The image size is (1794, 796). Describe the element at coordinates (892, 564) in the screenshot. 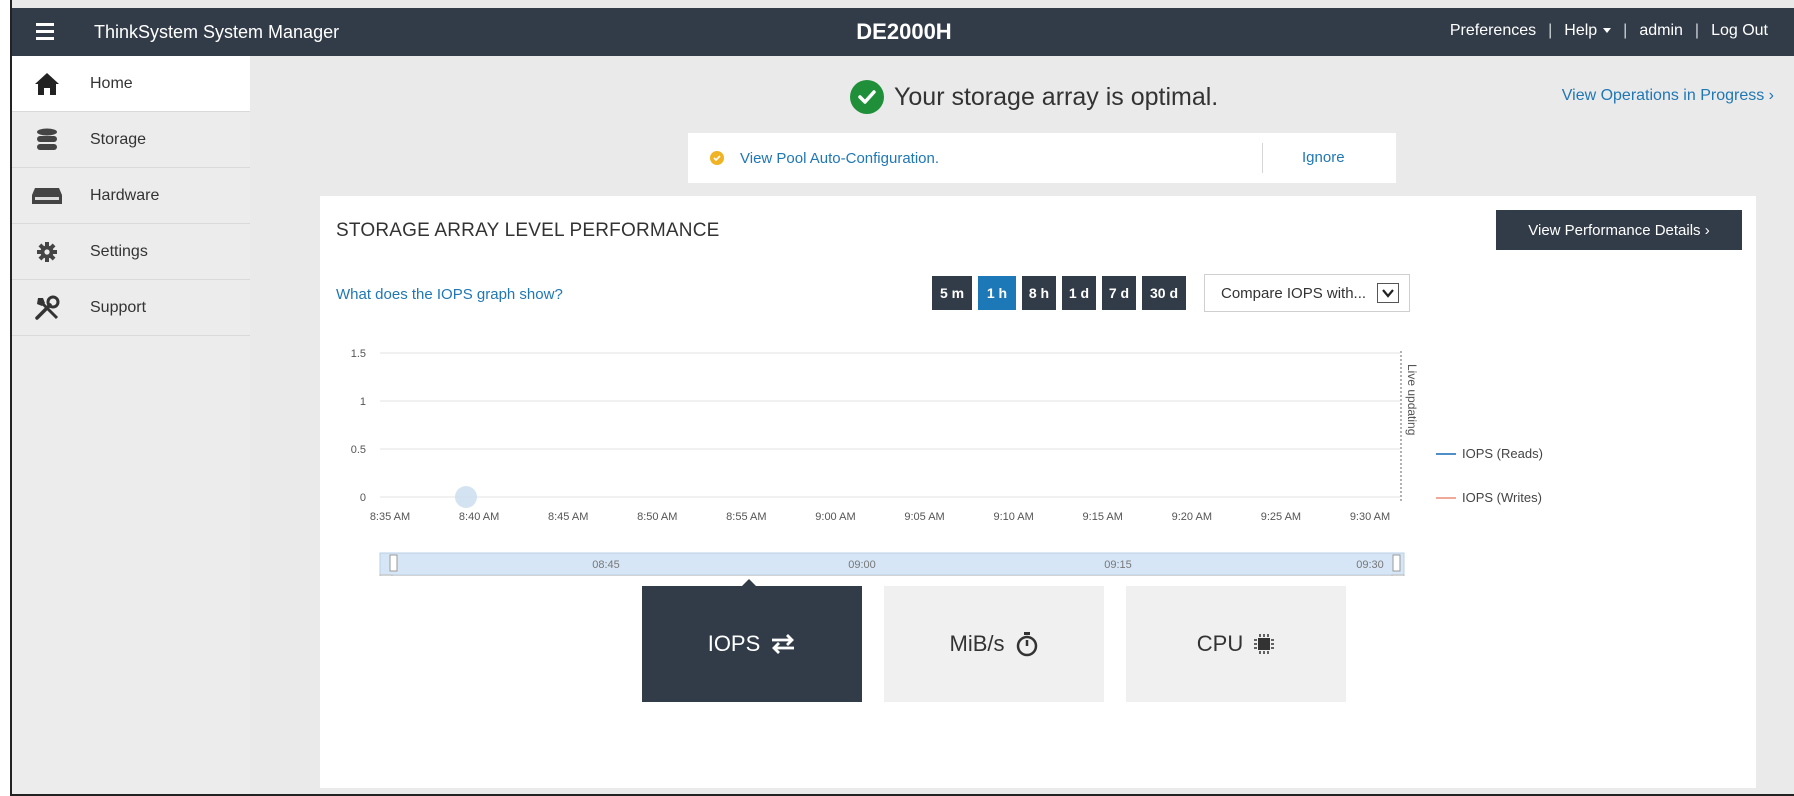

I see `navigator-window` at that location.